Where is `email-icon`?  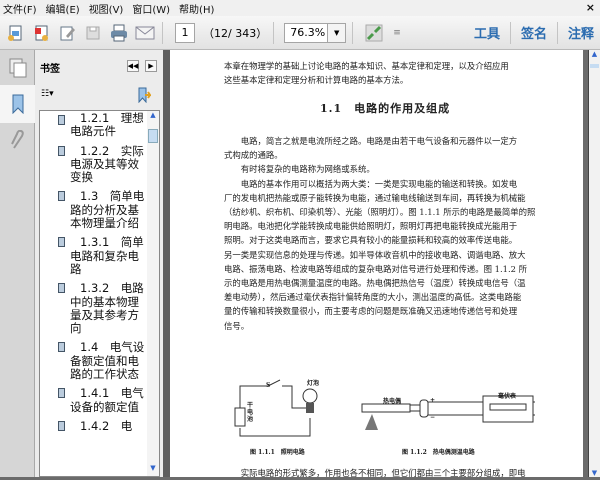 email-icon is located at coordinates (145, 33).